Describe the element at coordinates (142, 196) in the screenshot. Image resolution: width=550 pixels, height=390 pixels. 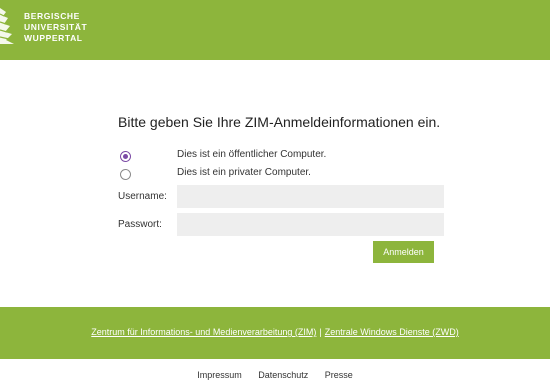
I see `username-label: Username:` at that location.